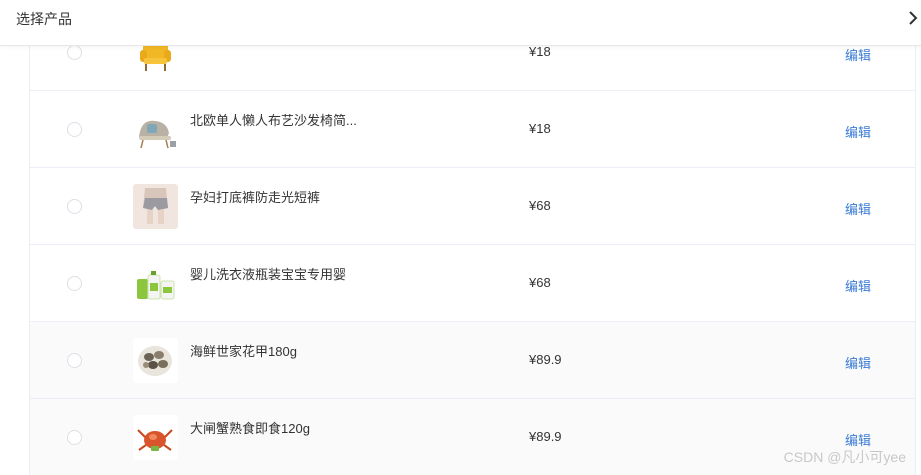 This screenshot has height=475, width=921. I want to click on product-name: 婴儿洗衣液瓶装宝宝专用婴, so click(268, 274).